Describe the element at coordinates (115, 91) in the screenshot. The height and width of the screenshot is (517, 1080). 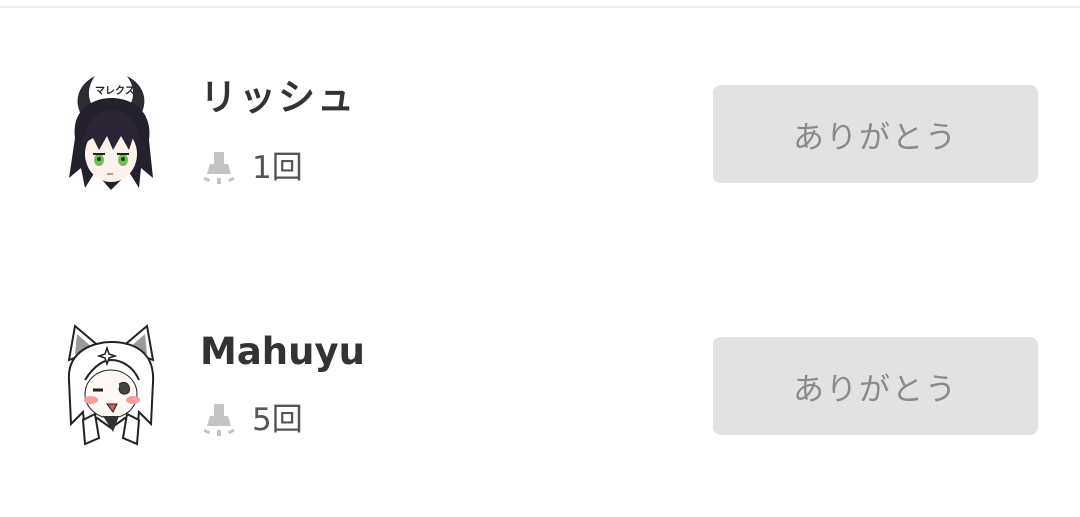
I see `avatar-label: マレクス` at that location.